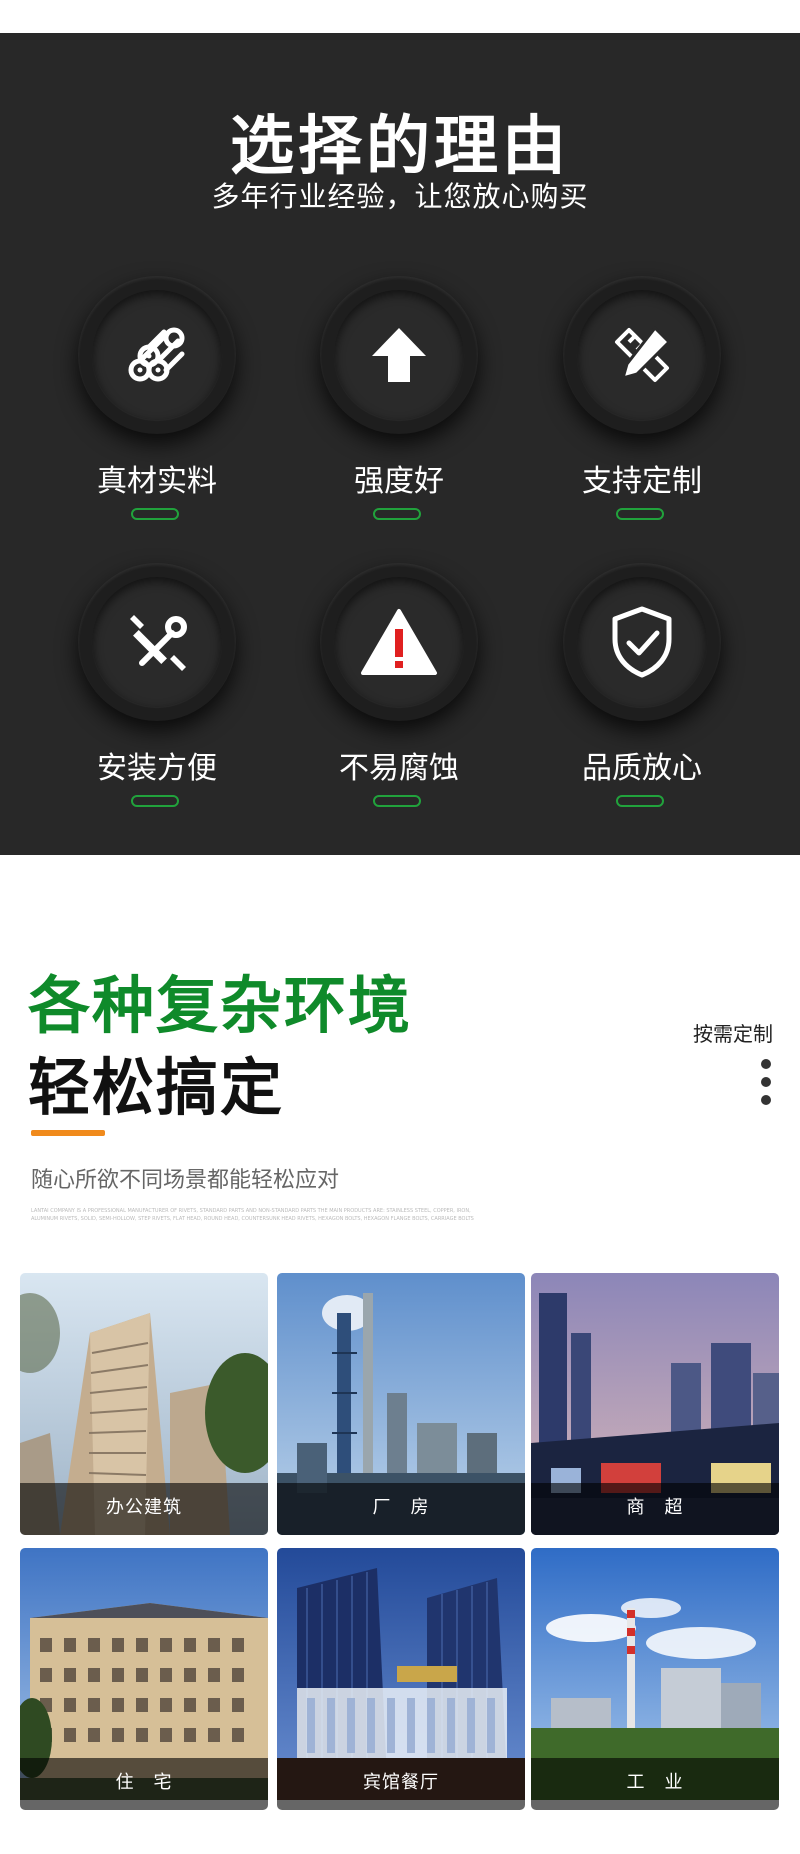 The image size is (800, 1854). What do you see at coordinates (185, 1180) in the screenshot?
I see `environments-description: 随心所欲不同场景都能轻松应对` at bounding box center [185, 1180].